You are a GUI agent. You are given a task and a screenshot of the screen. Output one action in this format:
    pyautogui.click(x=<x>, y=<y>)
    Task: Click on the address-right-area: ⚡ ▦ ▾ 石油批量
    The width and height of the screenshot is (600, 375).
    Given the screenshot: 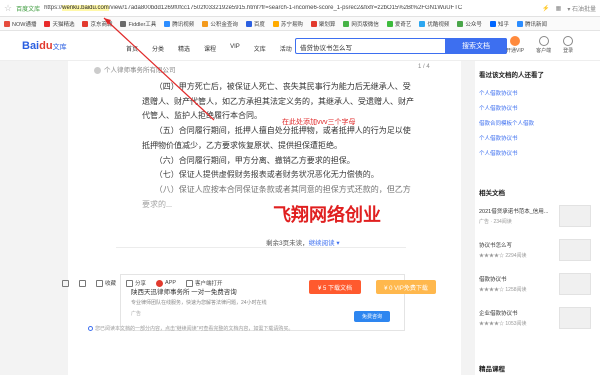 What is the action you would take?
    pyautogui.click(x=569, y=8)
    